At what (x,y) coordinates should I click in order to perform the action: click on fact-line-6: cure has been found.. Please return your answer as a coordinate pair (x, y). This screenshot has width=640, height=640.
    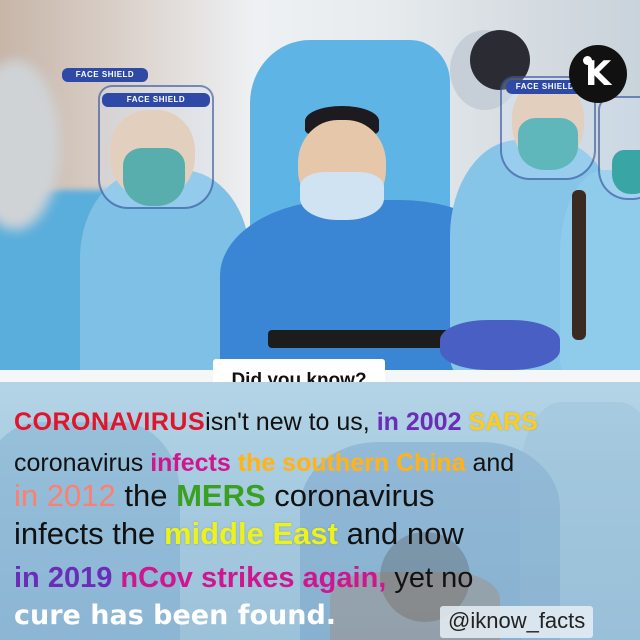
    Looking at the image, I should click on (175, 615).